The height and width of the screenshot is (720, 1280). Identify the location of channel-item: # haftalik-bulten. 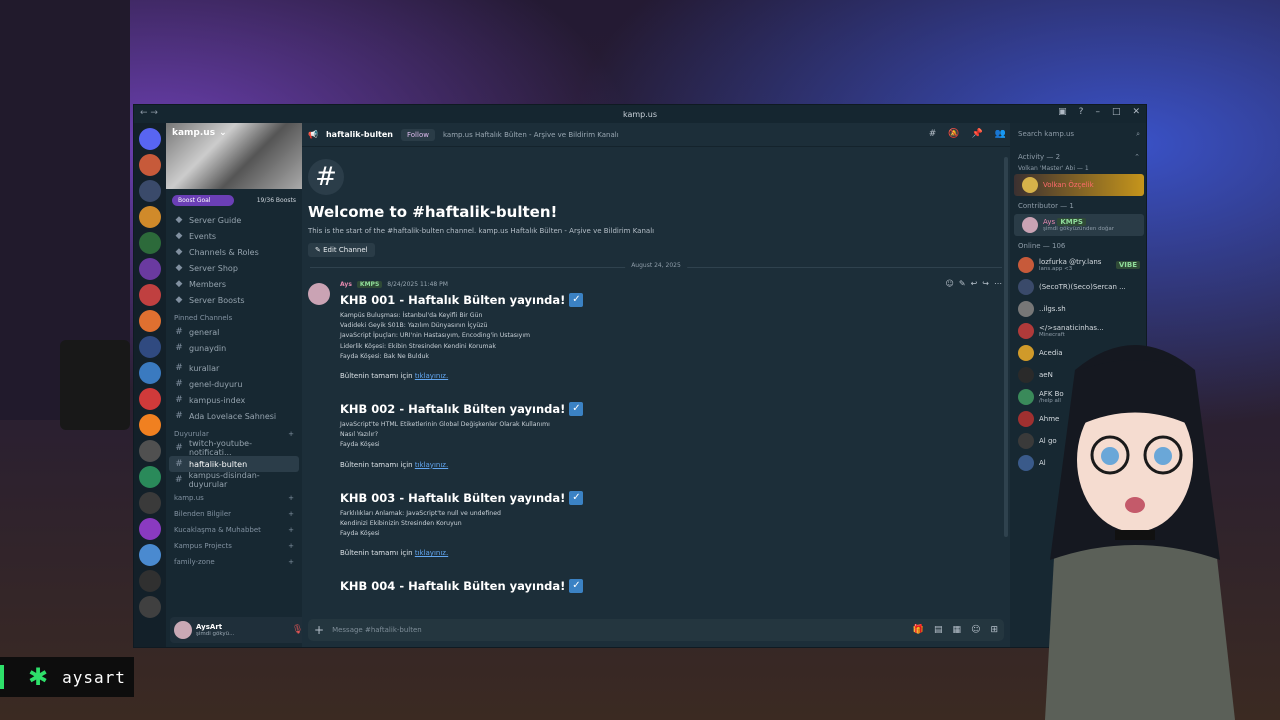
(234, 464).